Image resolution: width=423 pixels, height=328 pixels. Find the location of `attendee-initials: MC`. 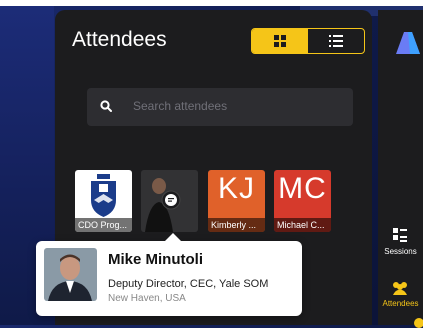

attendee-initials: MC is located at coordinates (302, 188).